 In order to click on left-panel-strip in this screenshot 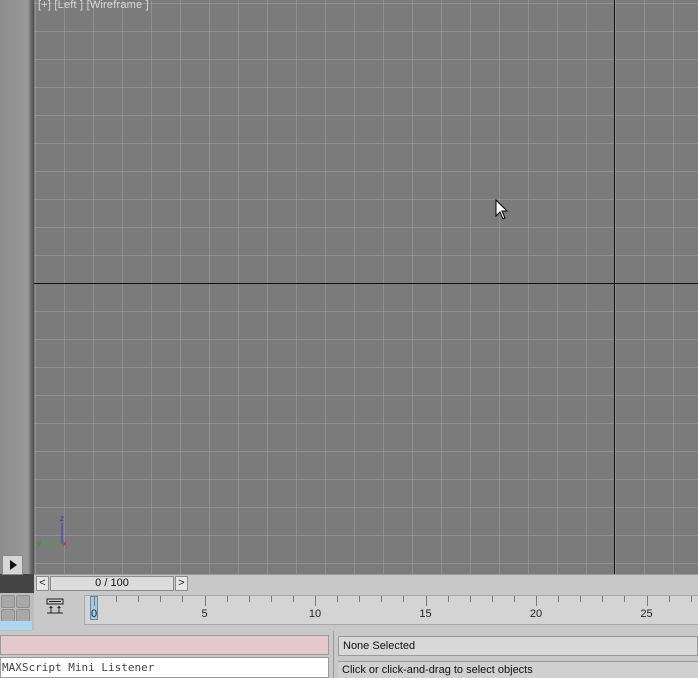, I will do `click(17, 287)`.